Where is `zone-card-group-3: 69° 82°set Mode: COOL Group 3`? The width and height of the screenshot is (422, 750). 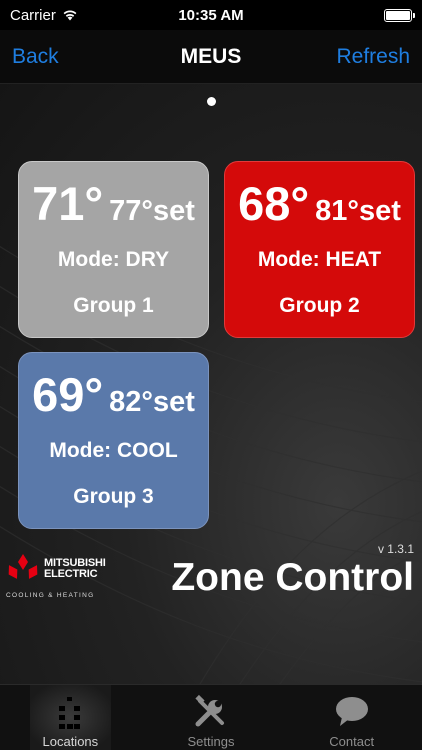 zone-card-group-3: 69° 82°set Mode: COOL Group 3 is located at coordinates (113, 440).